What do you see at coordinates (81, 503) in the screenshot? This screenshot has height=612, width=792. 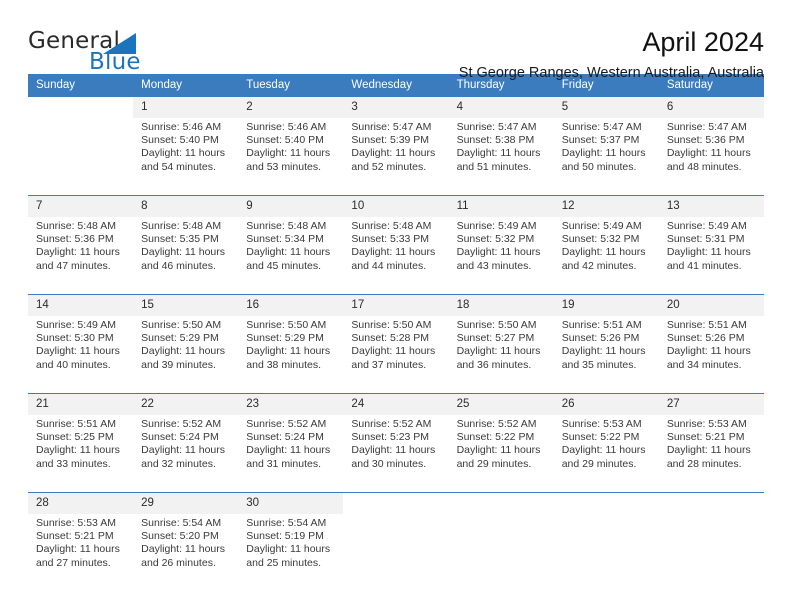 I see `day-number: 28` at bounding box center [81, 503].